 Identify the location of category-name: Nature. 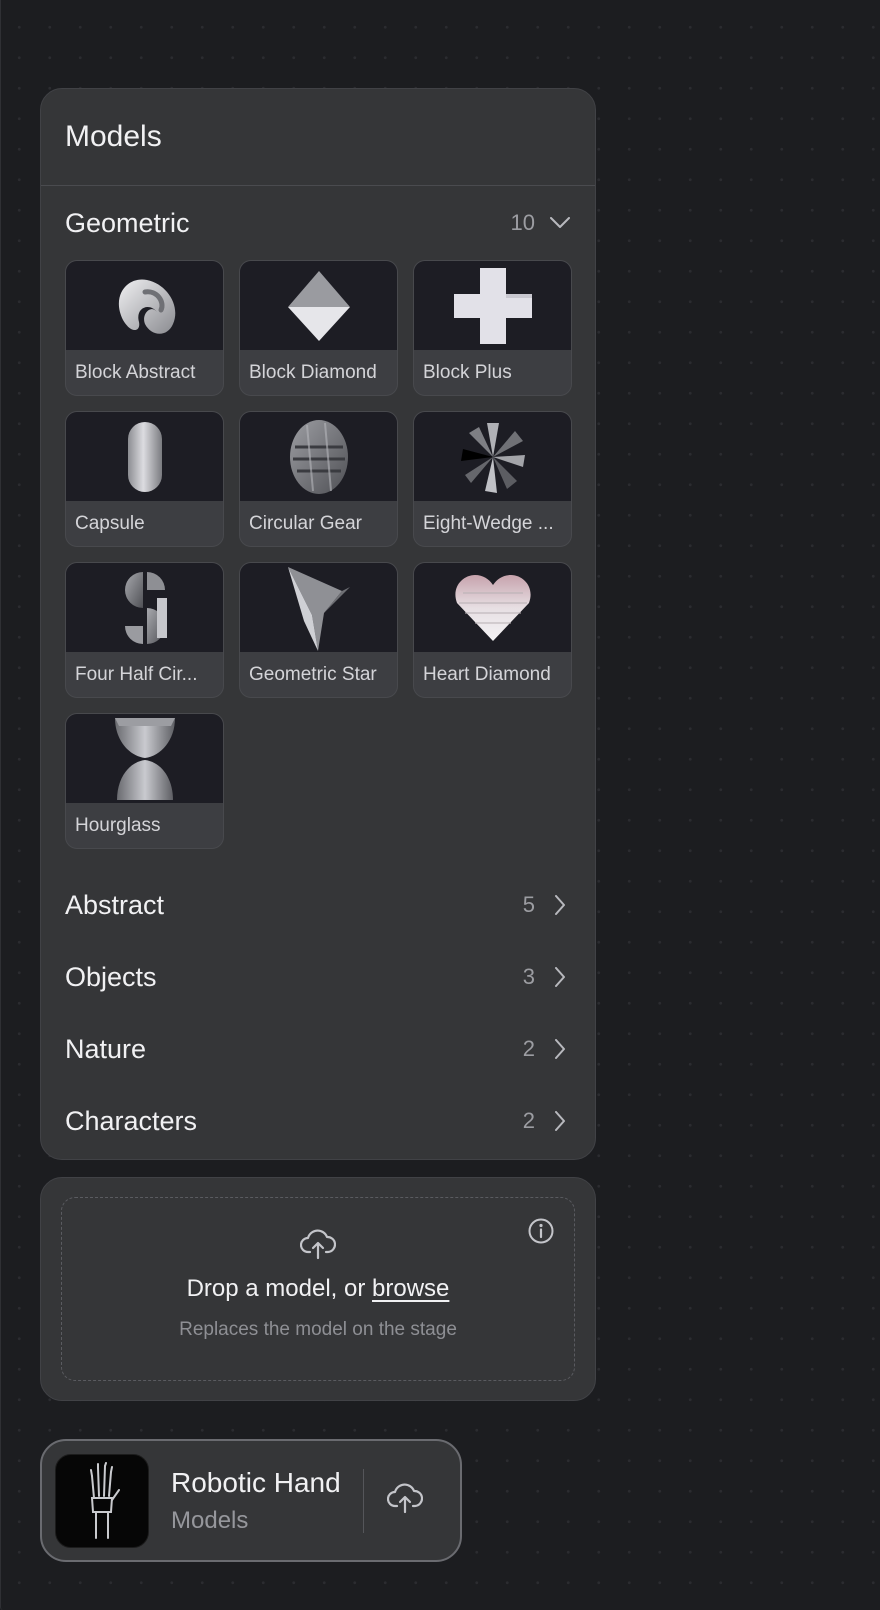
(106, 1048).